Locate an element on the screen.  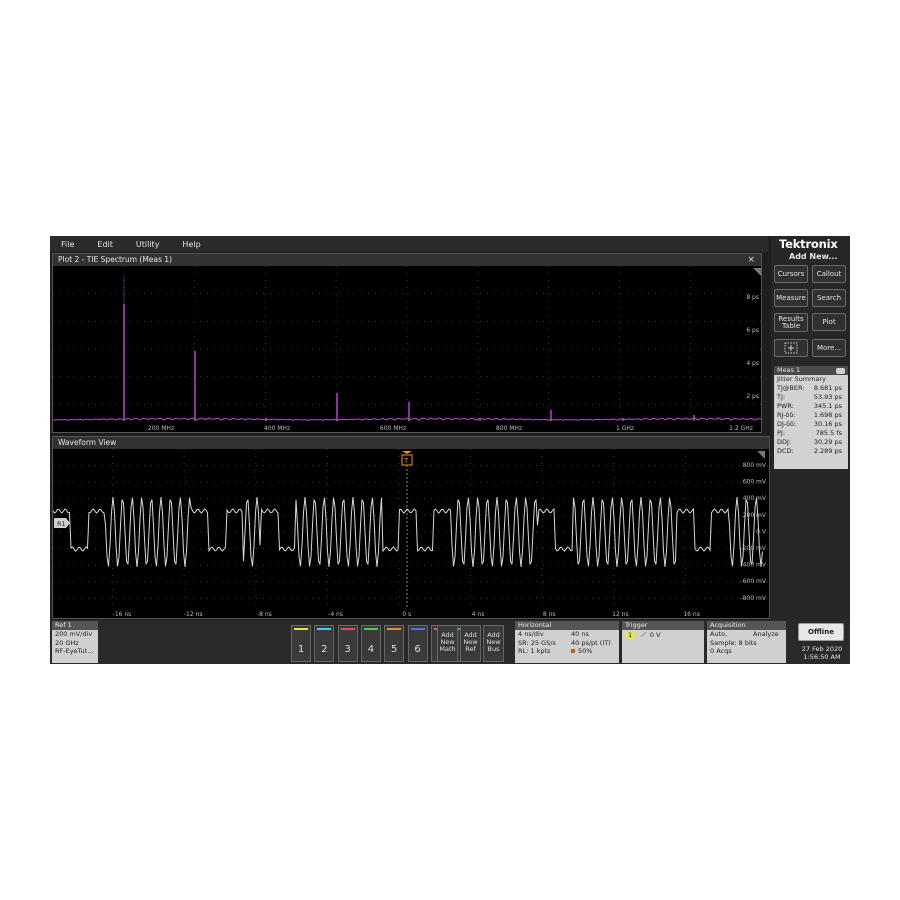
horizontal-scale: 4 ns/div is located at coordinates (531, 634).